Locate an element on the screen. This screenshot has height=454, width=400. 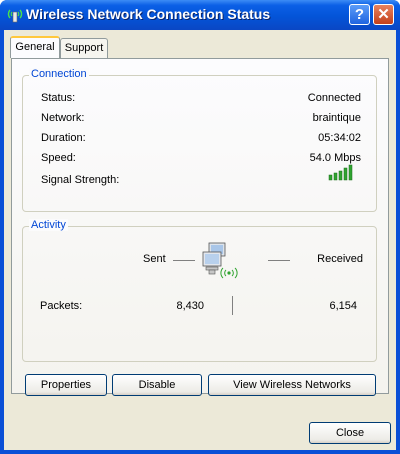
wireless-network-icon is located at coordinates (15, 16).